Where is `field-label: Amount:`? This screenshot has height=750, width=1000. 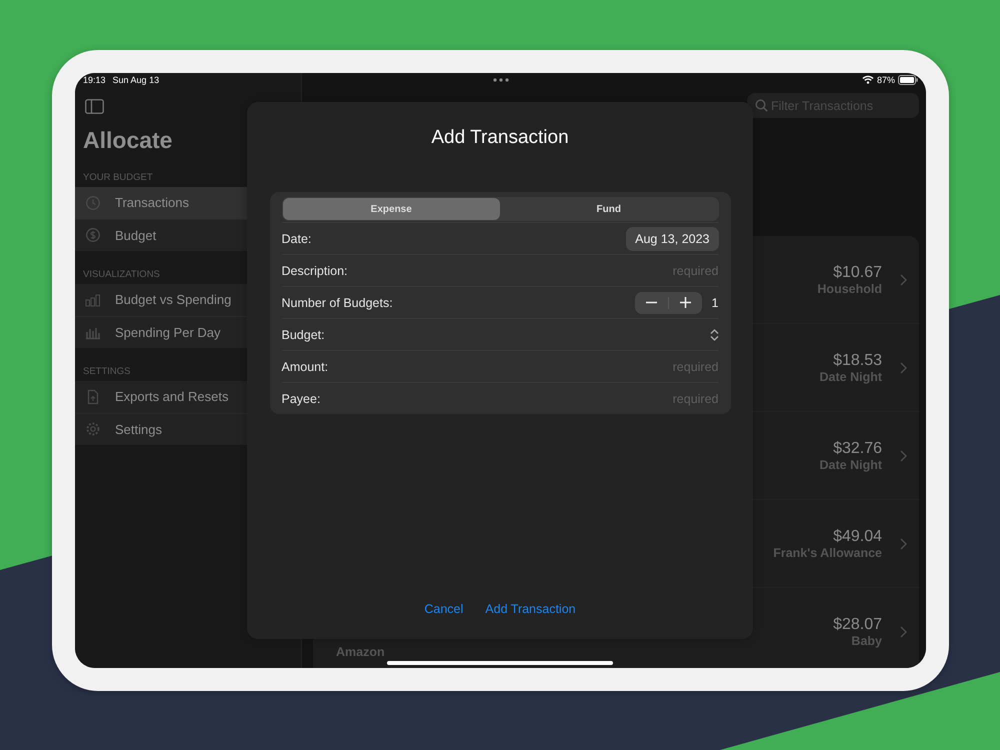
field-label: Amount: is located at coordinates (305, 367).